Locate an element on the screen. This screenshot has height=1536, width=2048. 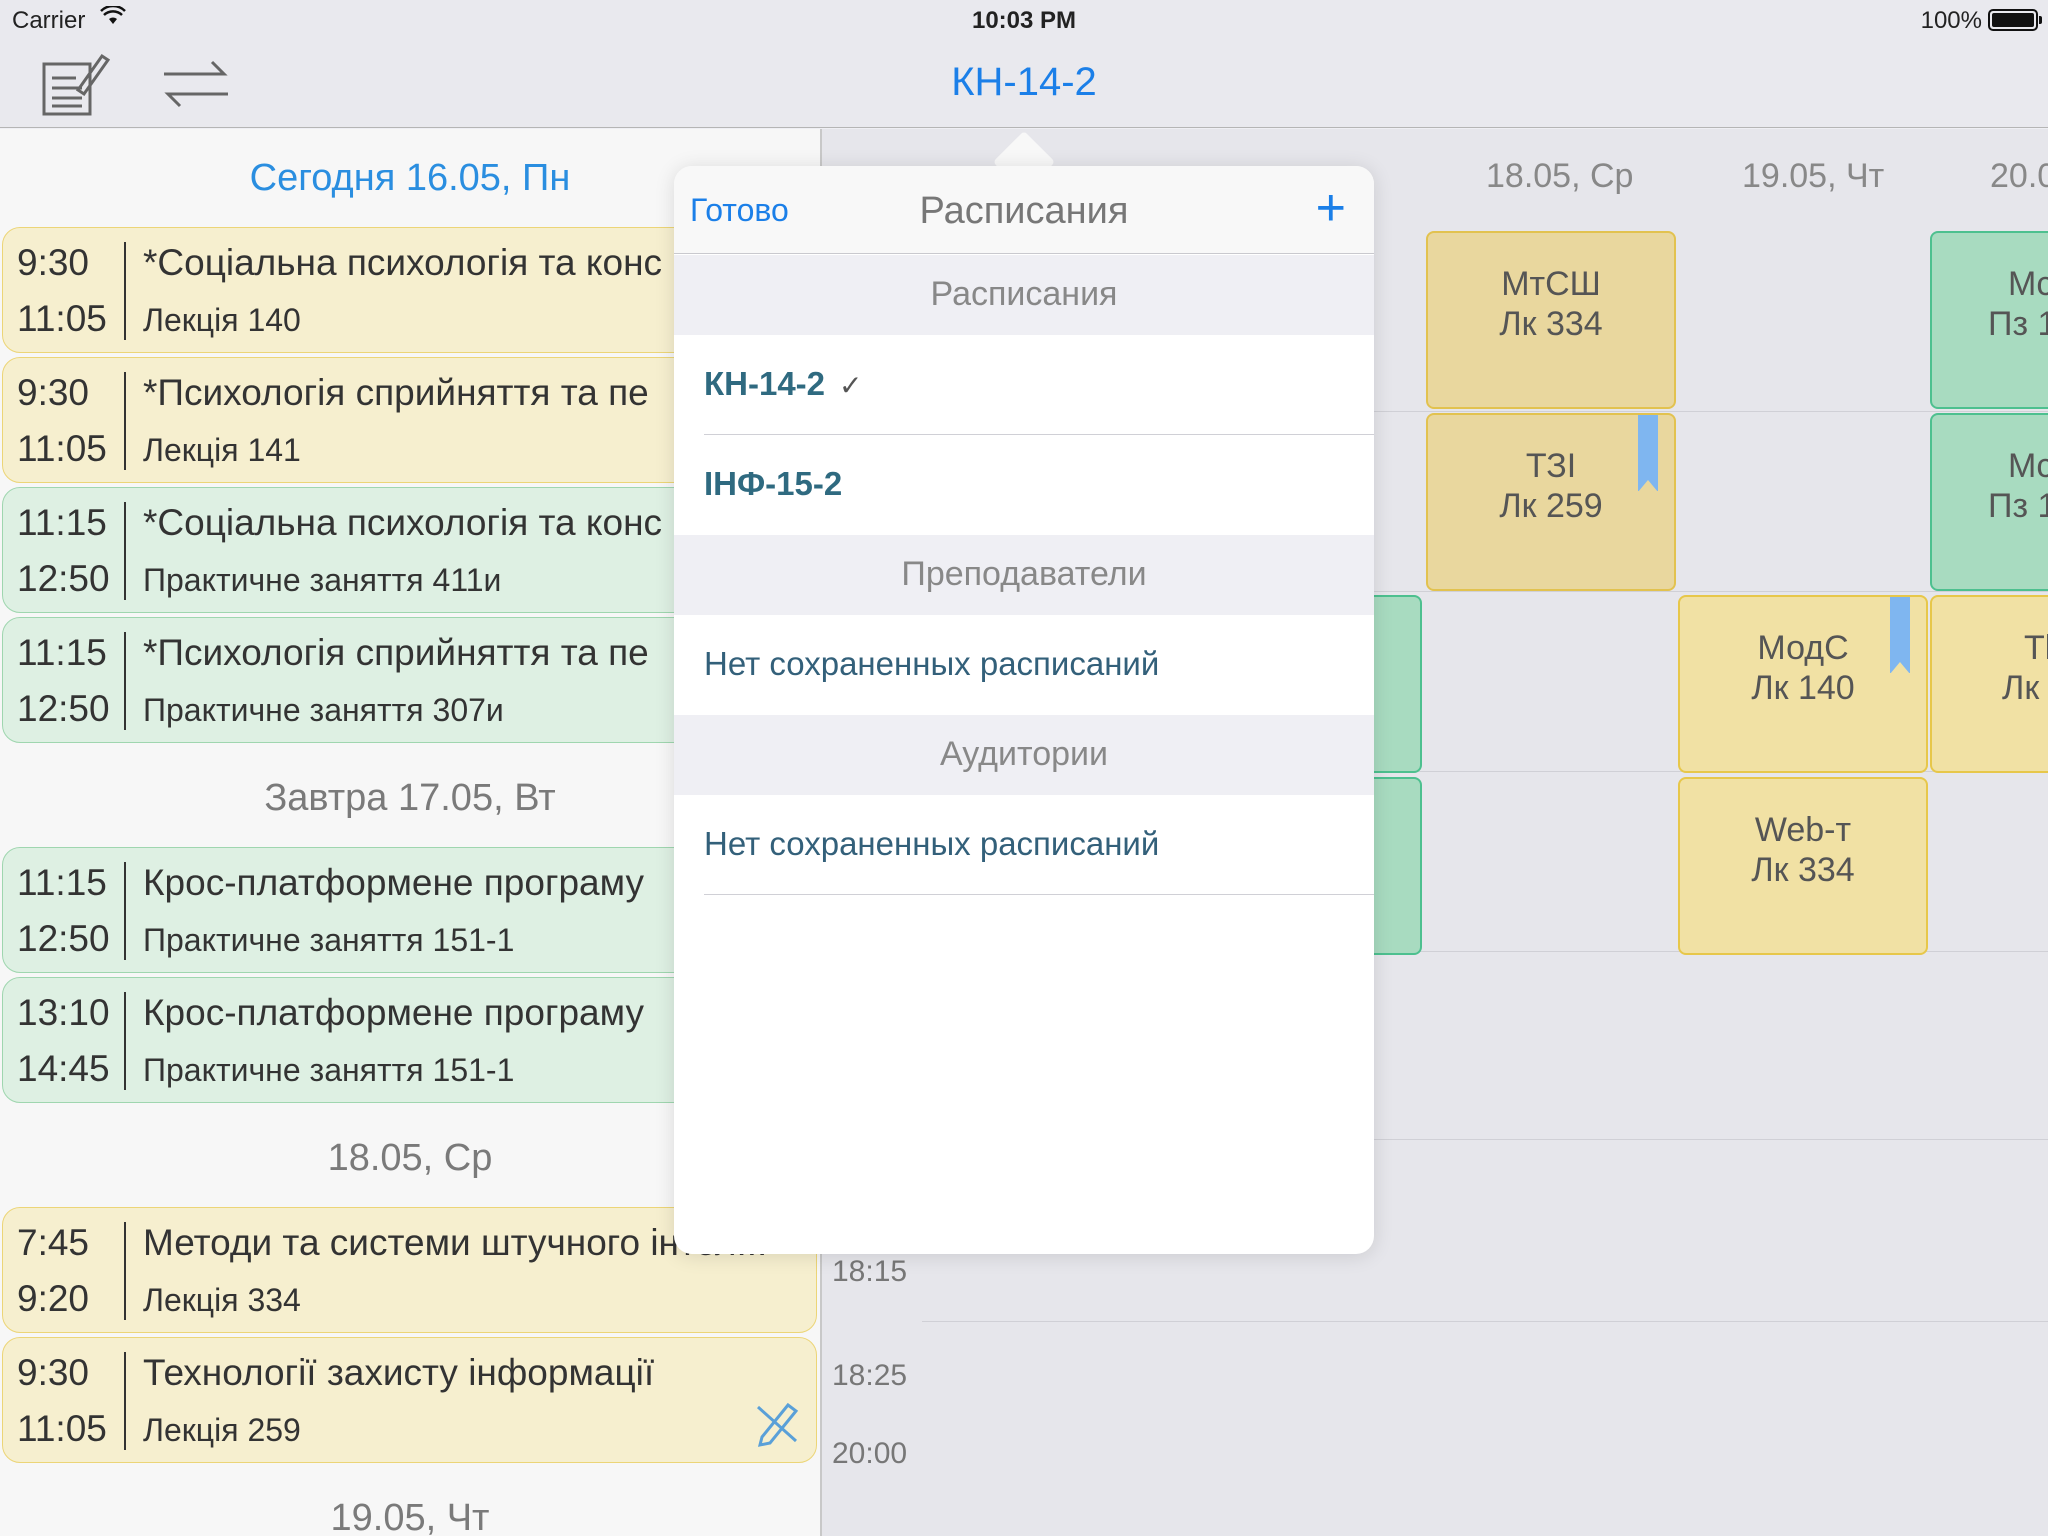
schedule-row: ІНФ-15-2 is located at coordinates (1024, 485).